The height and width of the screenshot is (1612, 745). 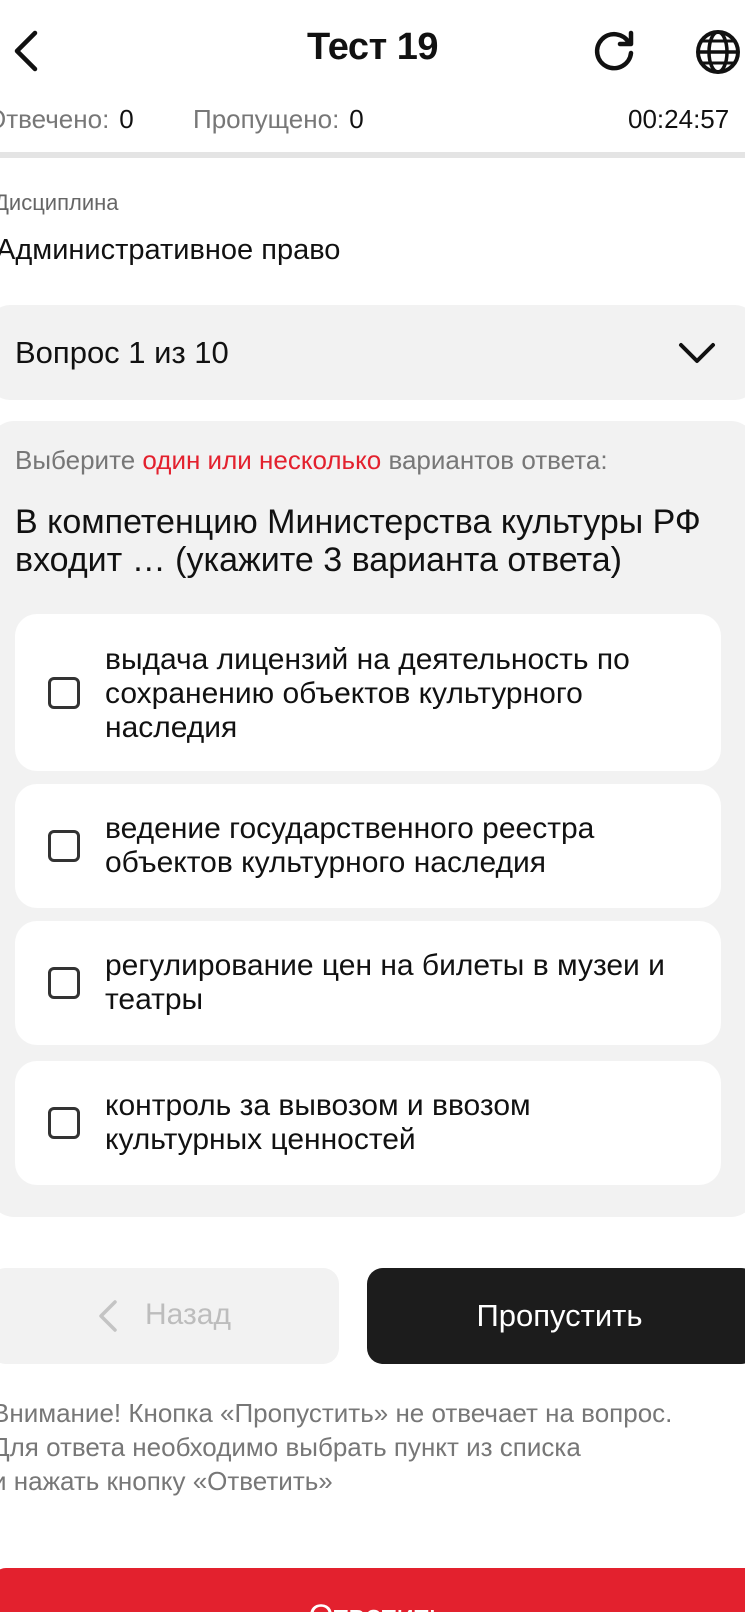 I want to click on instruction-accent: один или несколько, so click(x=262, y=460).